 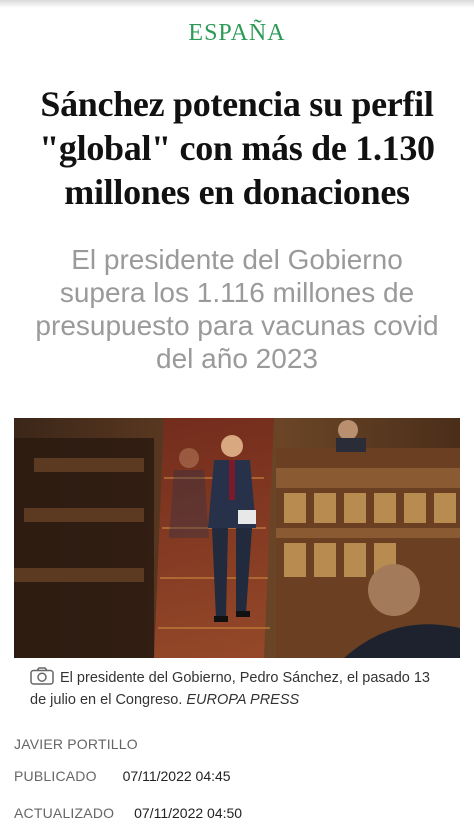 What do you see at coordinates (42, 676) in the screenshot?
I see `camera-icon` at bounding box center [42, 676].